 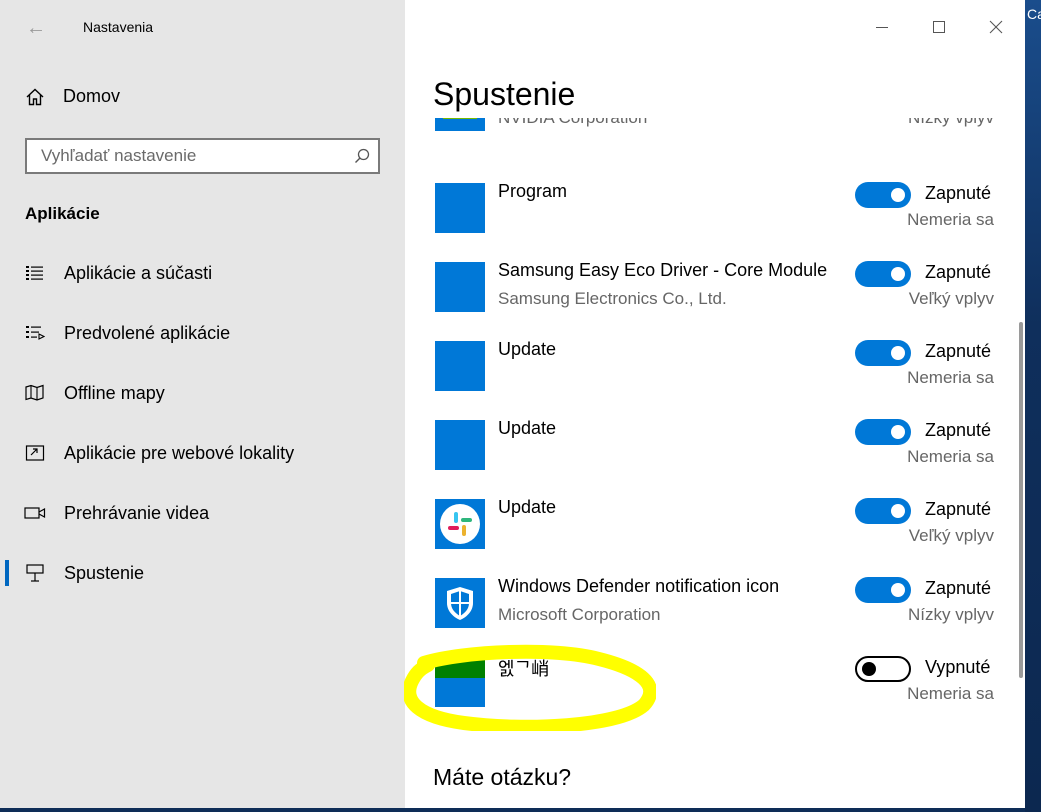 What do you see at coordinates (62, 213) in the screenshot?
I see `sidebar-section-title: Aplikácie` at bounding box center [62, 213].